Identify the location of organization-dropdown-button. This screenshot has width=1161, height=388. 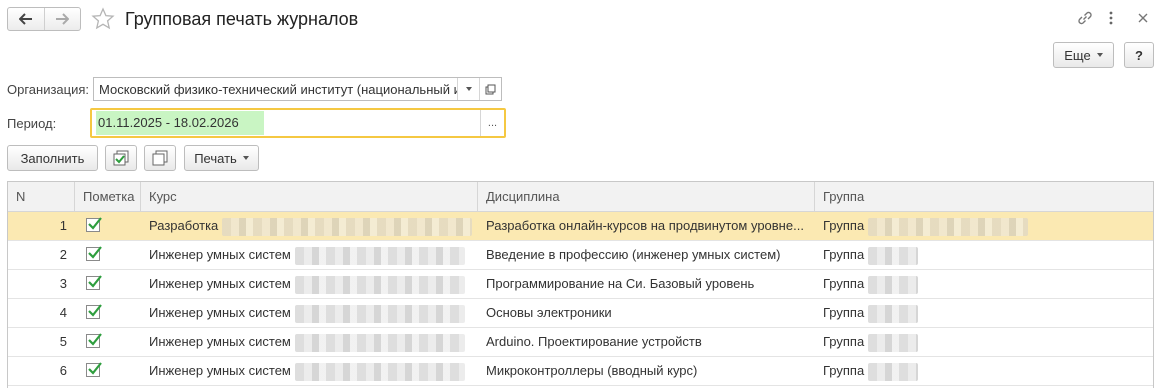
(468, 89).